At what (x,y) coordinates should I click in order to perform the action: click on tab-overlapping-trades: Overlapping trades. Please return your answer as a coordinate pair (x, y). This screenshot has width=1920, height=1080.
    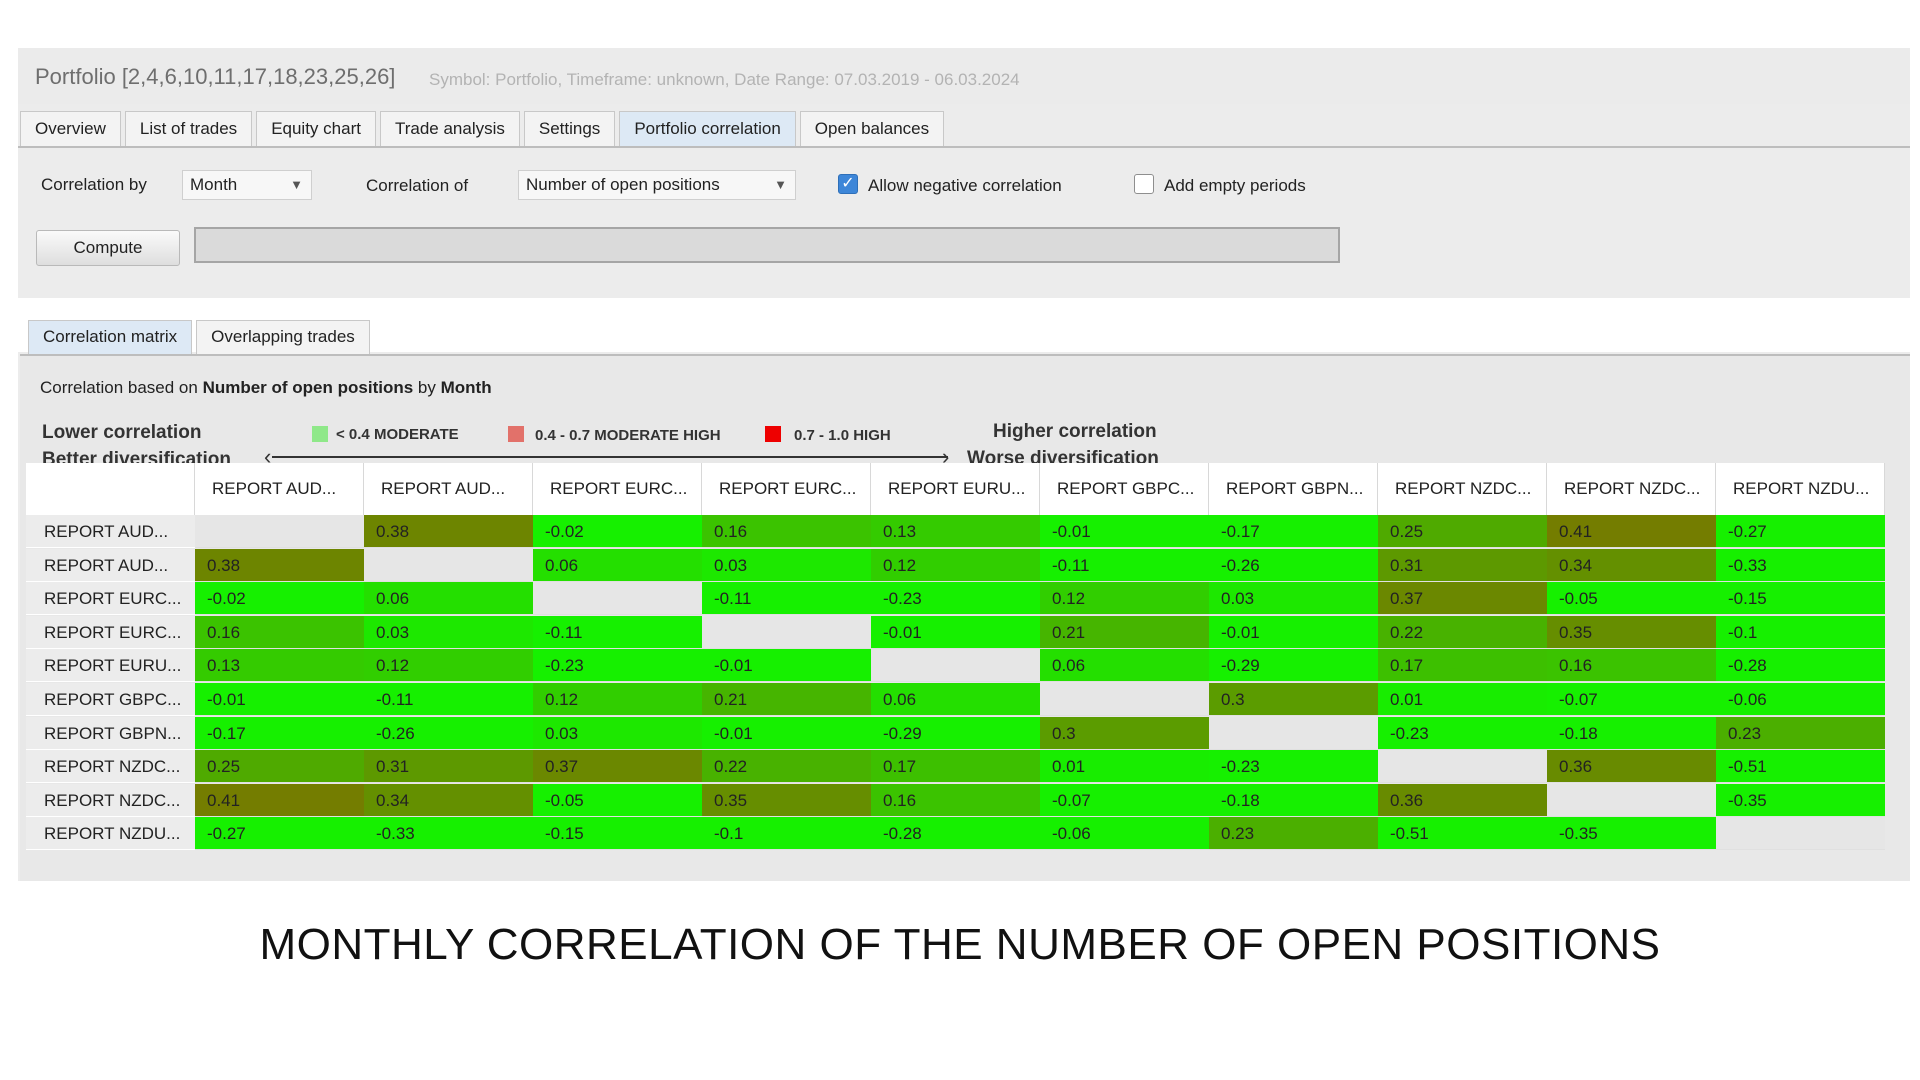
    Looking at the image, I should click on (283, 337).